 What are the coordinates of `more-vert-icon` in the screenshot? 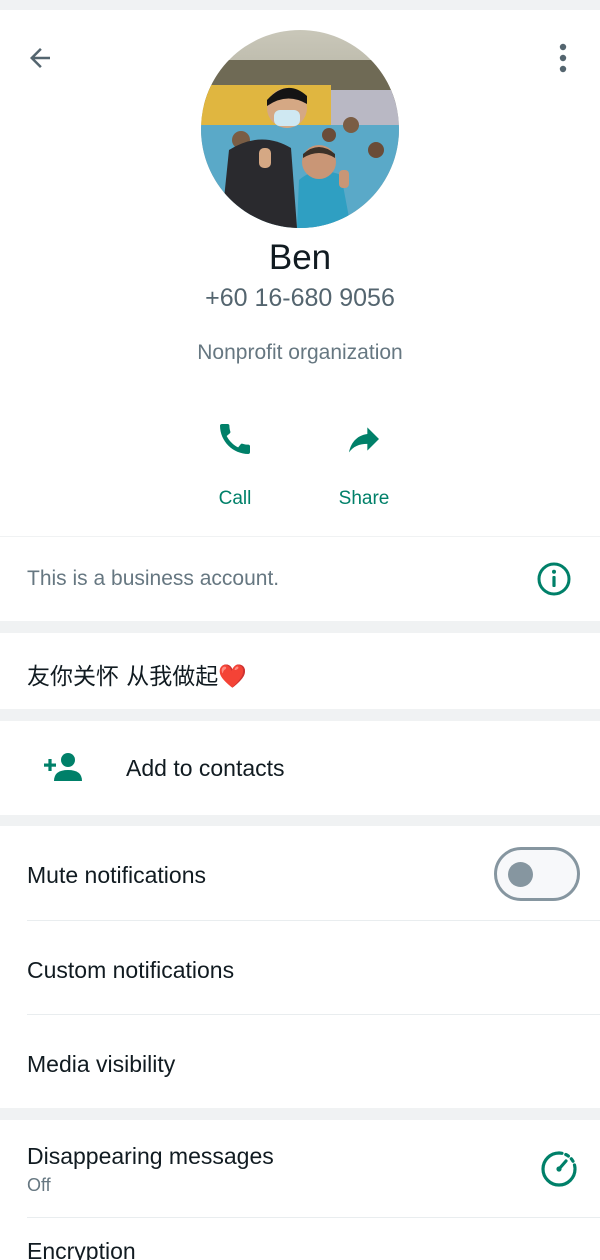 It's located at (563, 58).